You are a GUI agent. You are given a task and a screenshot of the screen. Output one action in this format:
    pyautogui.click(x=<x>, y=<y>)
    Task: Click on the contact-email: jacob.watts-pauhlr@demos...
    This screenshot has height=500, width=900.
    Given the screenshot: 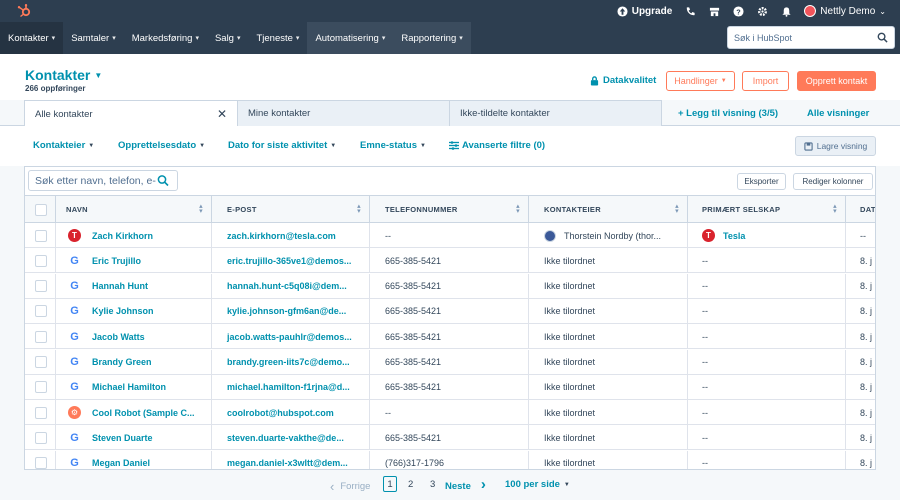 What is the action you would take?
    pyautogui.click(x=289, y=337)
    